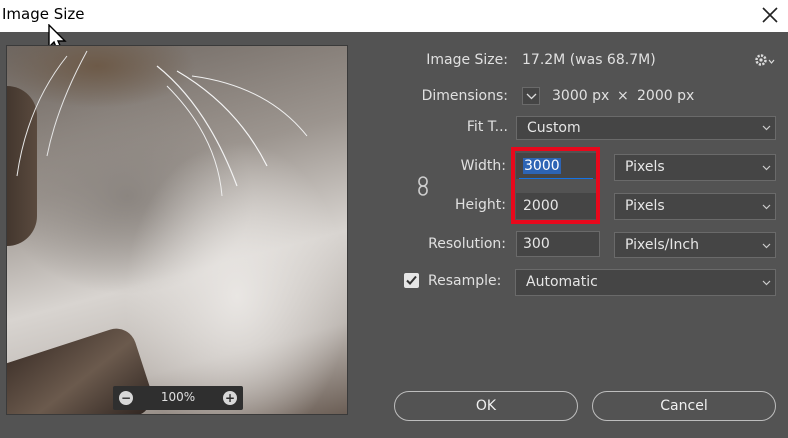  I want to click on link-icon, so click(423, 186).